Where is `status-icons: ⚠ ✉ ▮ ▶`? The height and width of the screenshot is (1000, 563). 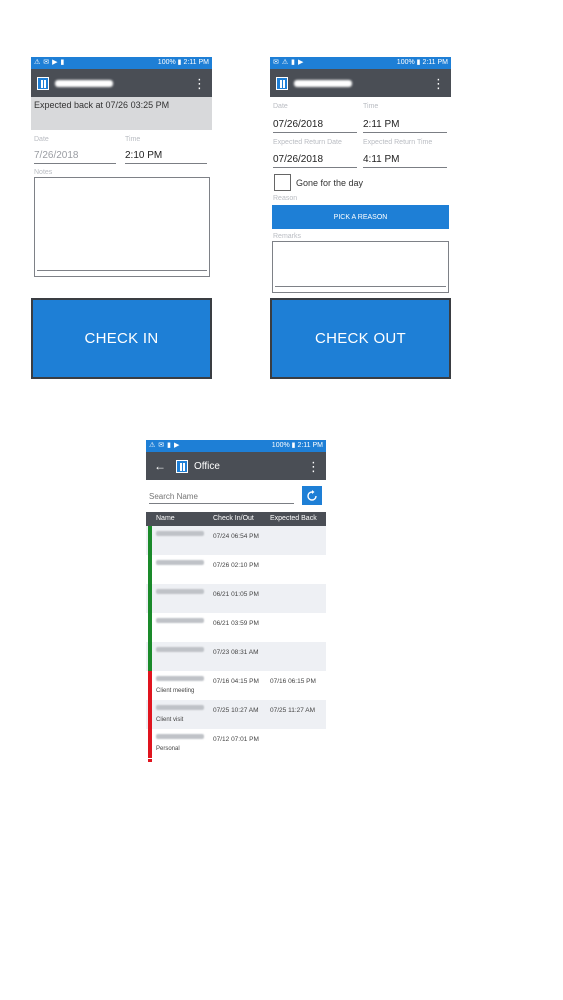 status-icons: ⚠ ✉ ▮ ▶ is located at coordinates (164, 445).